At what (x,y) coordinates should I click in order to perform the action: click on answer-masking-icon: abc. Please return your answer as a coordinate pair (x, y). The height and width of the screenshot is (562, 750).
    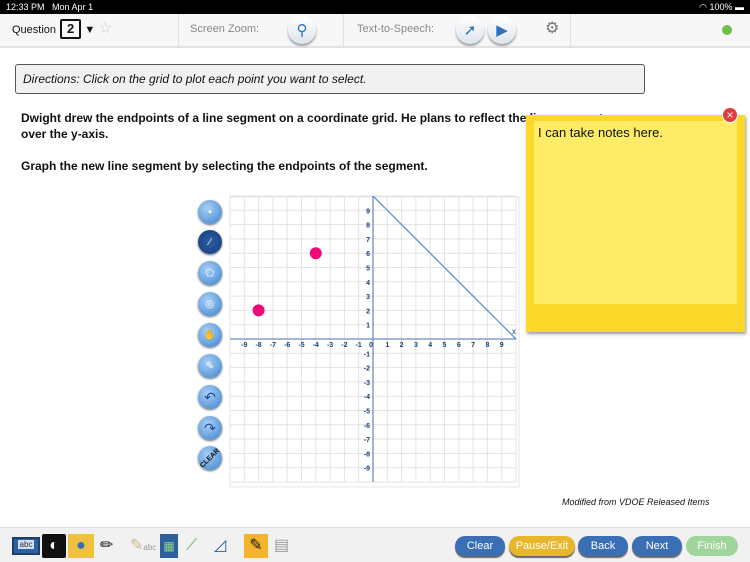
    Looking at the image, I should click on (26, 546).